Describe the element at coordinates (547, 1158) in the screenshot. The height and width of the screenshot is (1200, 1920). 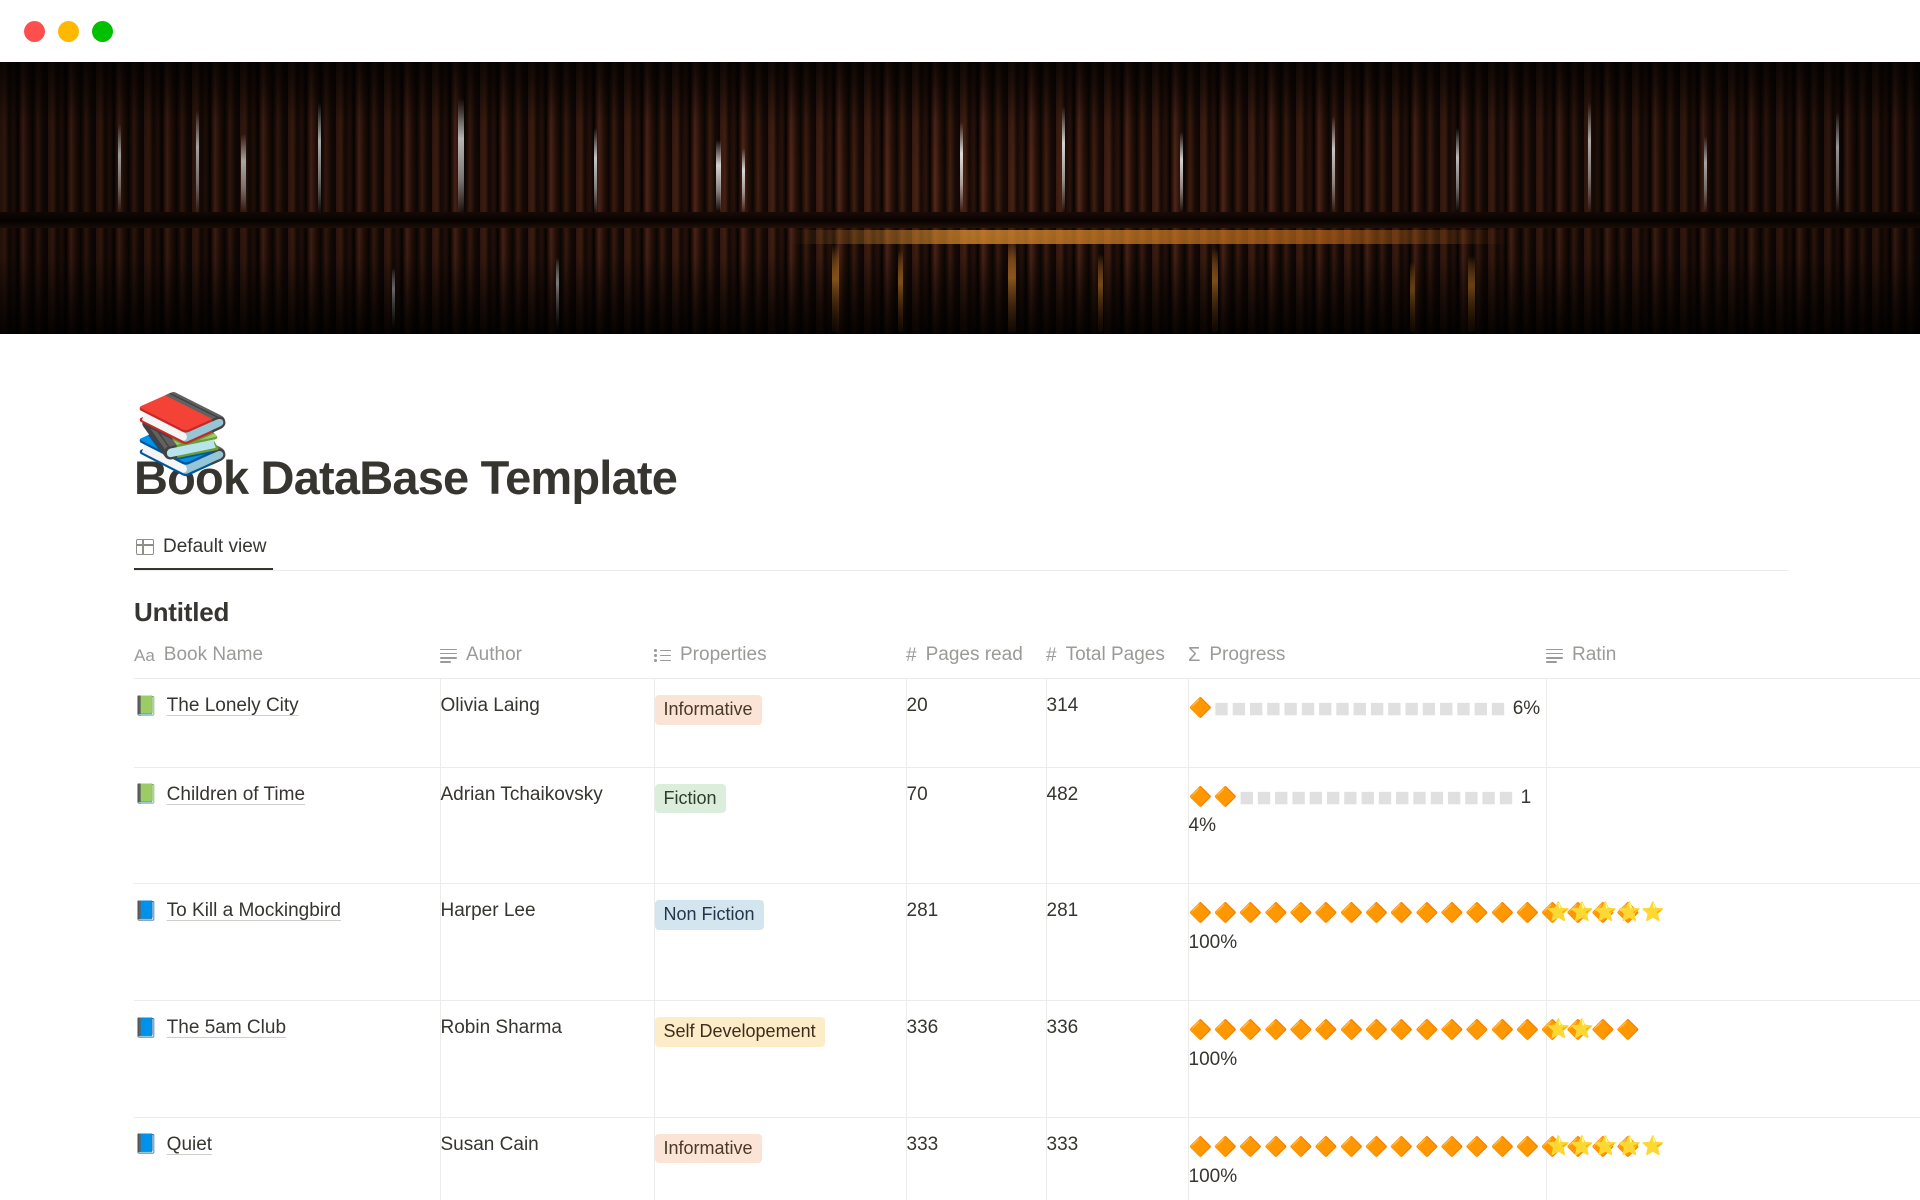
I see `cell-author: Susan Cain` at that location.